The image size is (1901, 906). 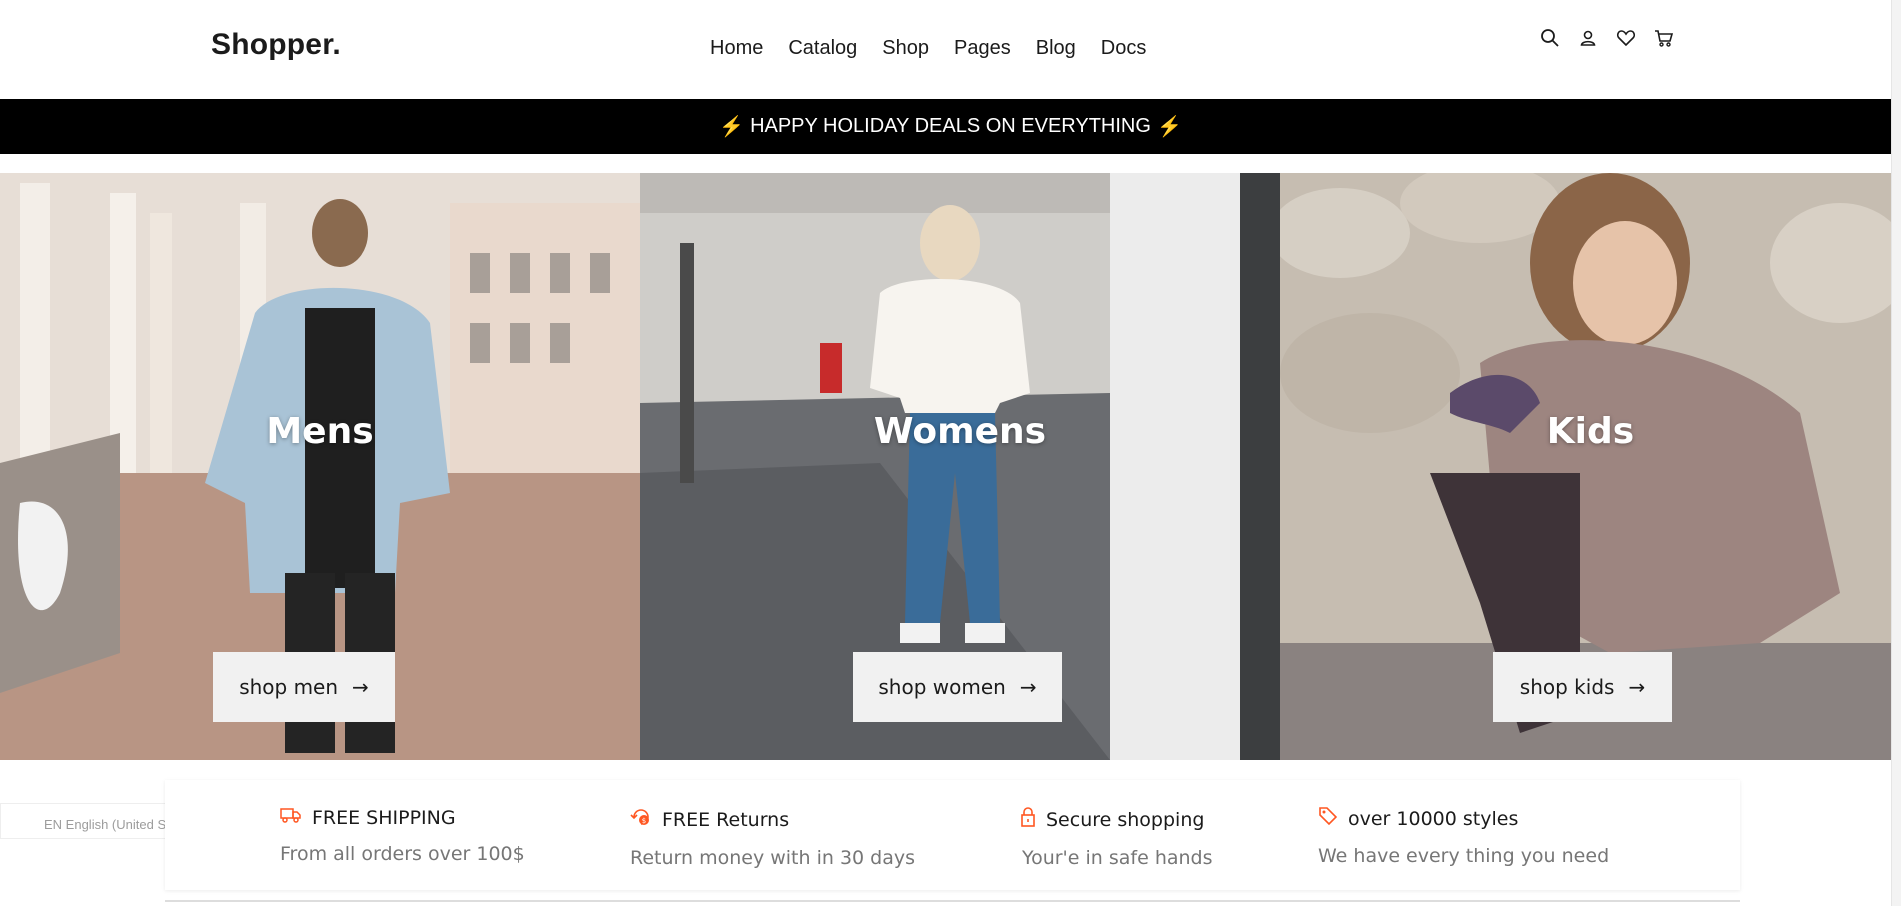 What do you see at coordinates (320, 431) in the screenshot?
I see `category-title-mens: Mens` at bounding box center [320, 431].